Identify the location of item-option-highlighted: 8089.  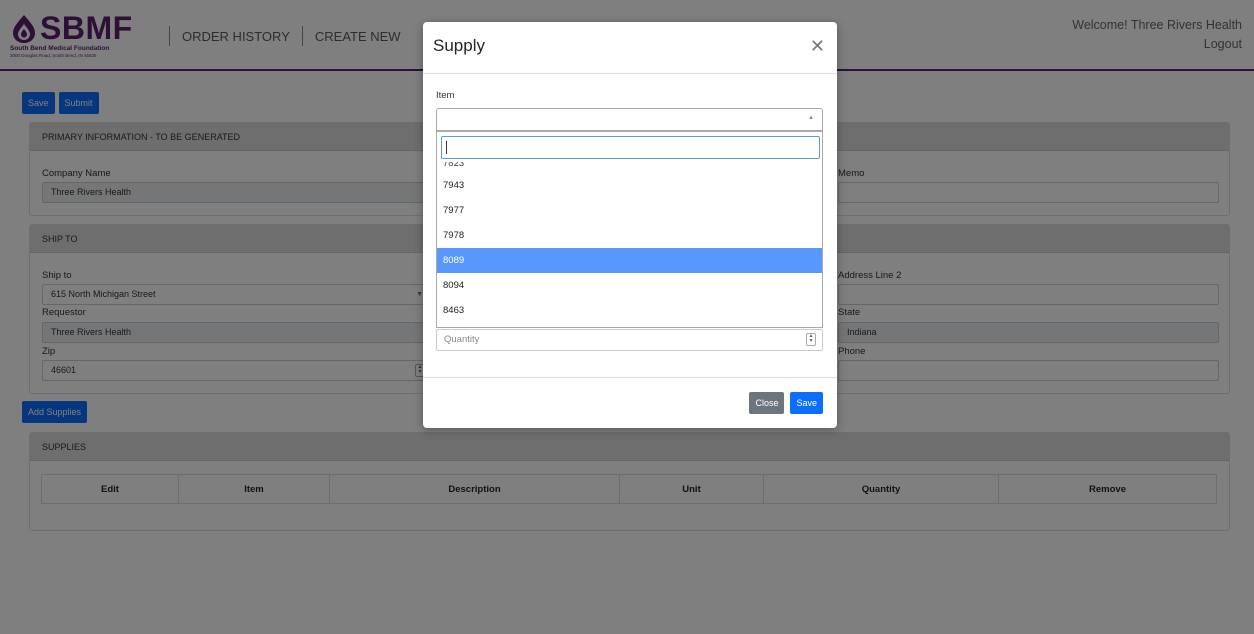
(629, 260).